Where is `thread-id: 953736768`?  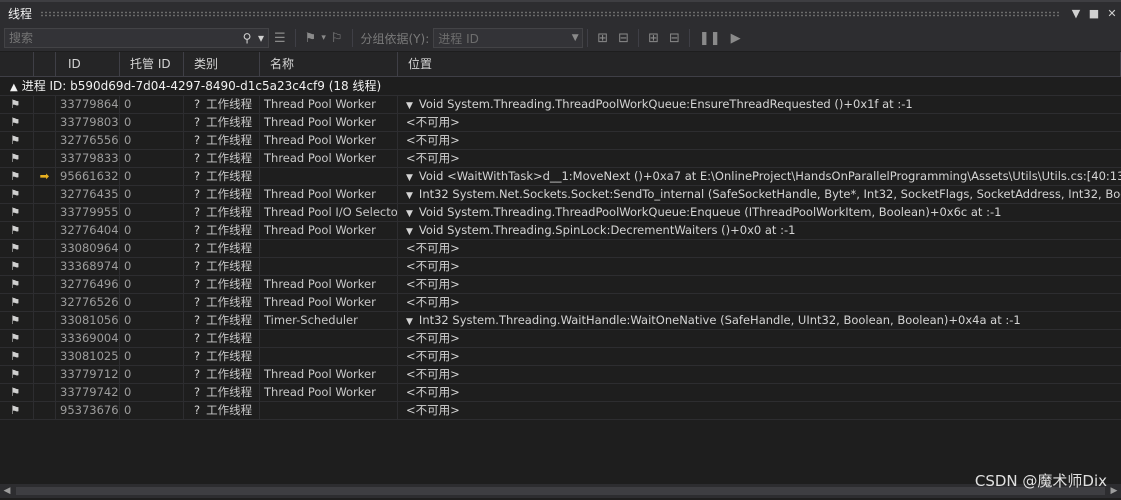
thread-id: 953736768 is located at coordinates (88, 410).